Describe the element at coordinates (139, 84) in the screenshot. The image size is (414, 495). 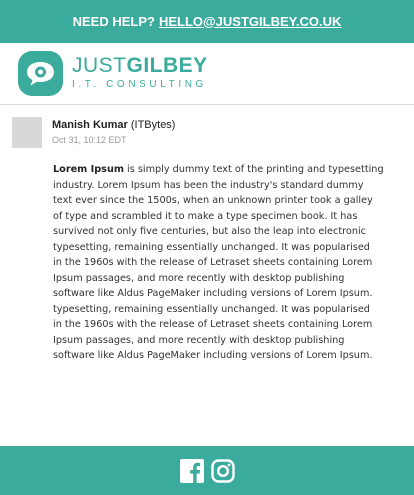
I see `logo-tagline: I.T. CONSULTING` at that location.